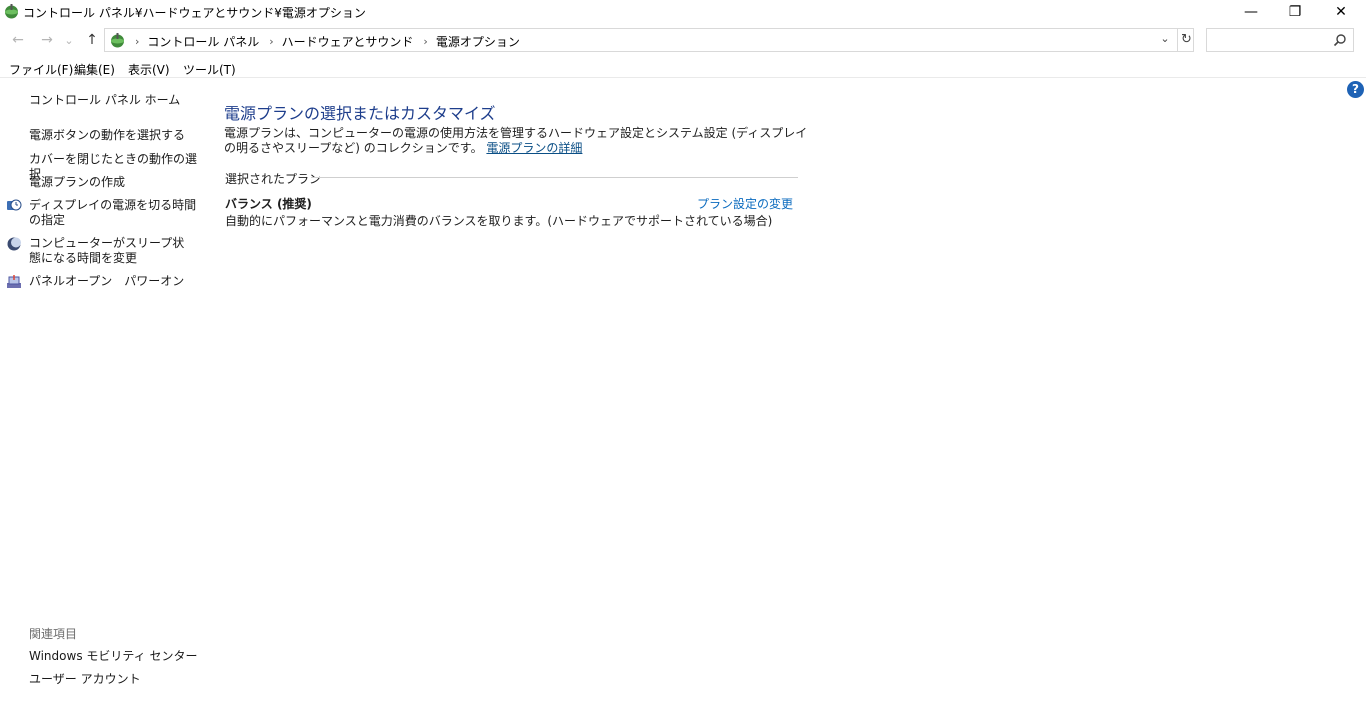 This screenshot has width=1366, height=707. What do you see at coordinates (113, 213) in the screenshot?
I see `turn-off-display-link: ディスプレイの電源を切る時間の指定` at bounding box center [113, 213].